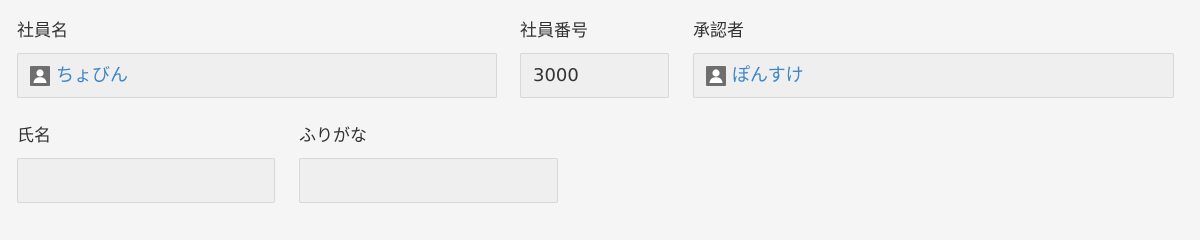 This screenshot has width=1200, height=240. Describe the element at coordinates (428, 180) in the screenshot. I see `furigana-field` at that location.